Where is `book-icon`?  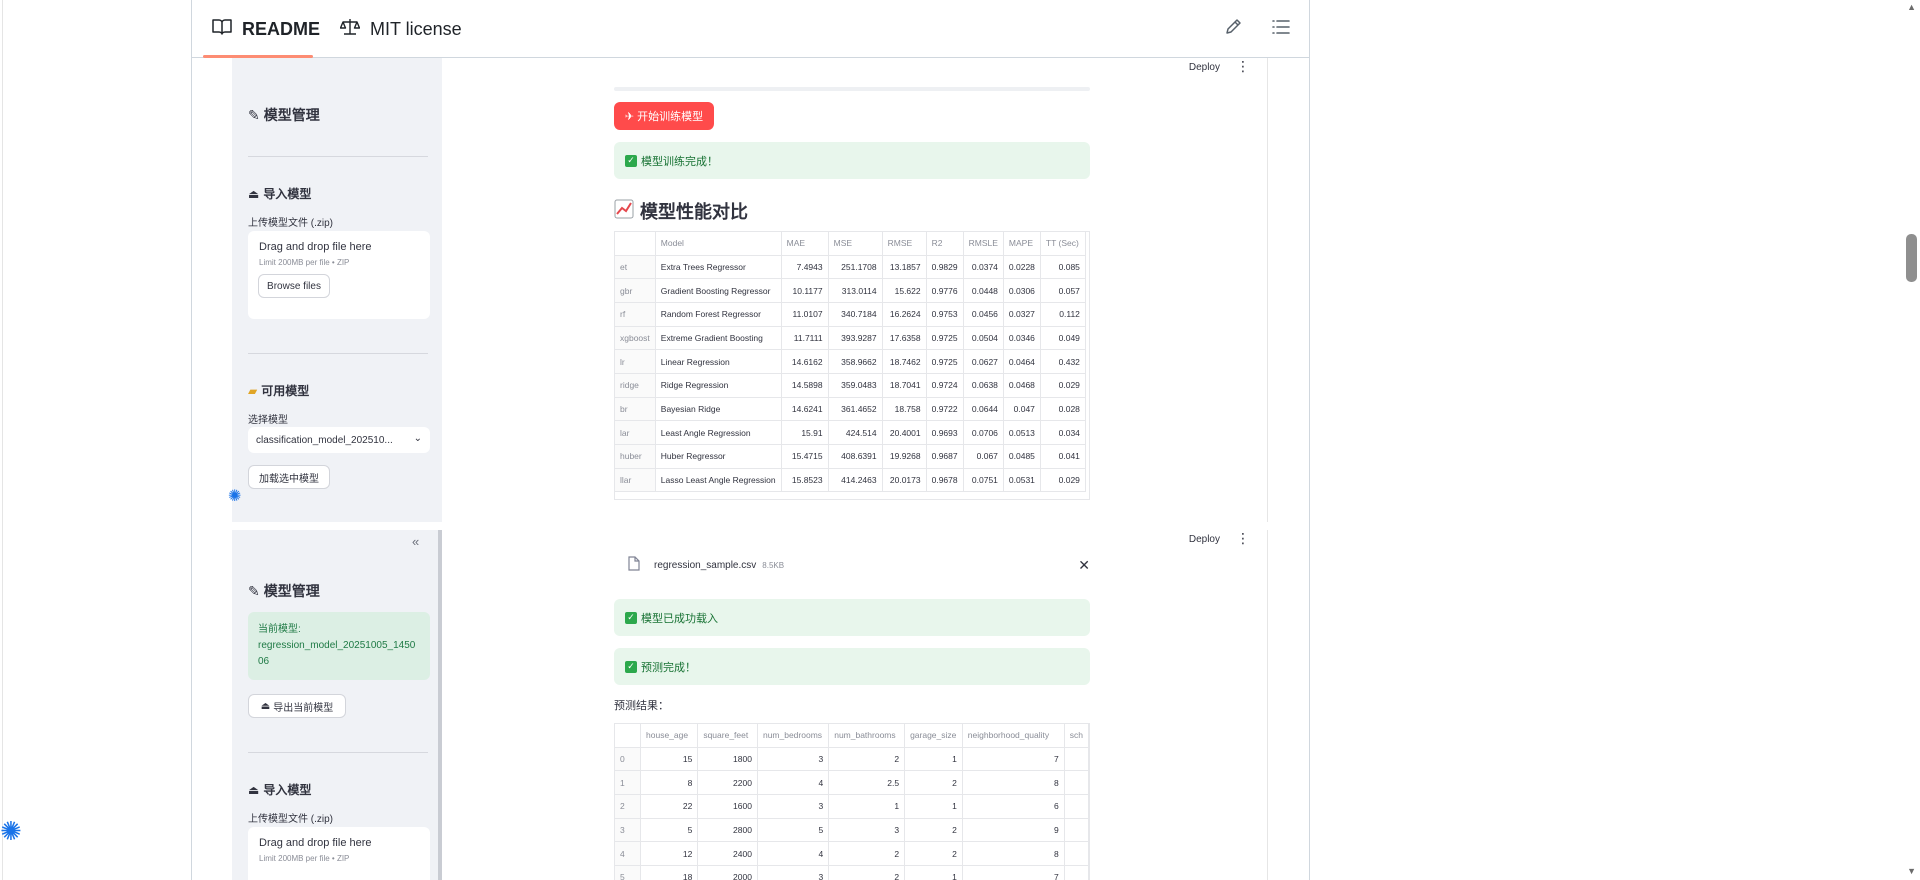 book-icon is located at coordinates (222, 29).